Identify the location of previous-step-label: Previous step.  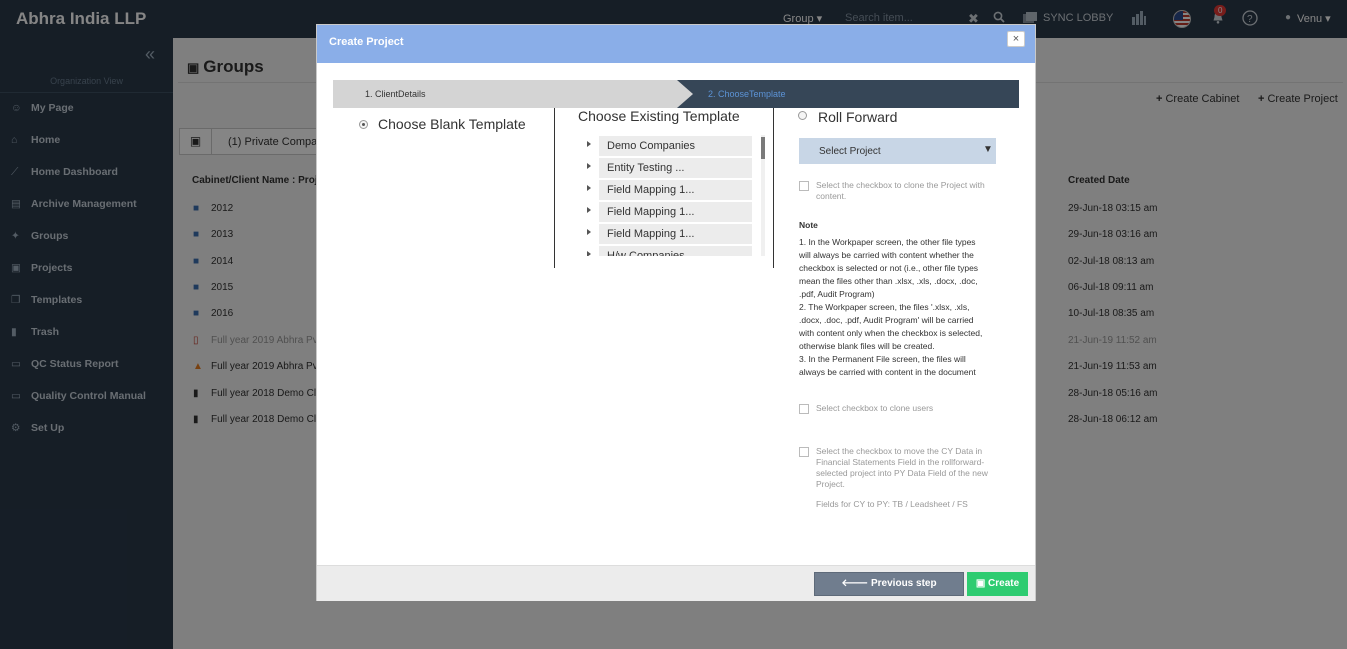
(904, 583).